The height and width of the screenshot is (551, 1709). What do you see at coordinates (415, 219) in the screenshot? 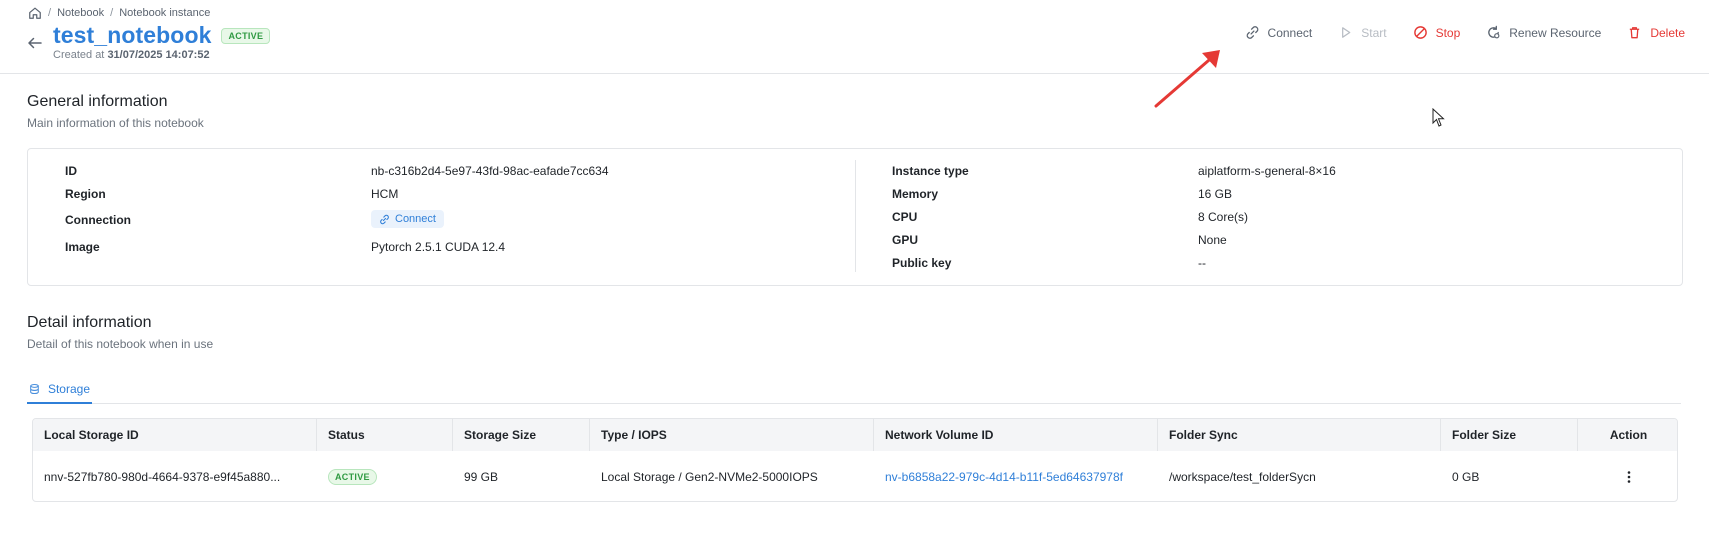
I see `connect-chip-label: Connect` at bounding box center [415, 219].